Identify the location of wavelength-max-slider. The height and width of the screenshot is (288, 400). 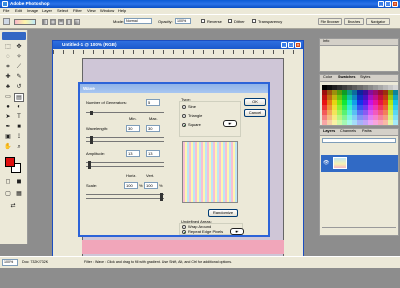
(125, 141).